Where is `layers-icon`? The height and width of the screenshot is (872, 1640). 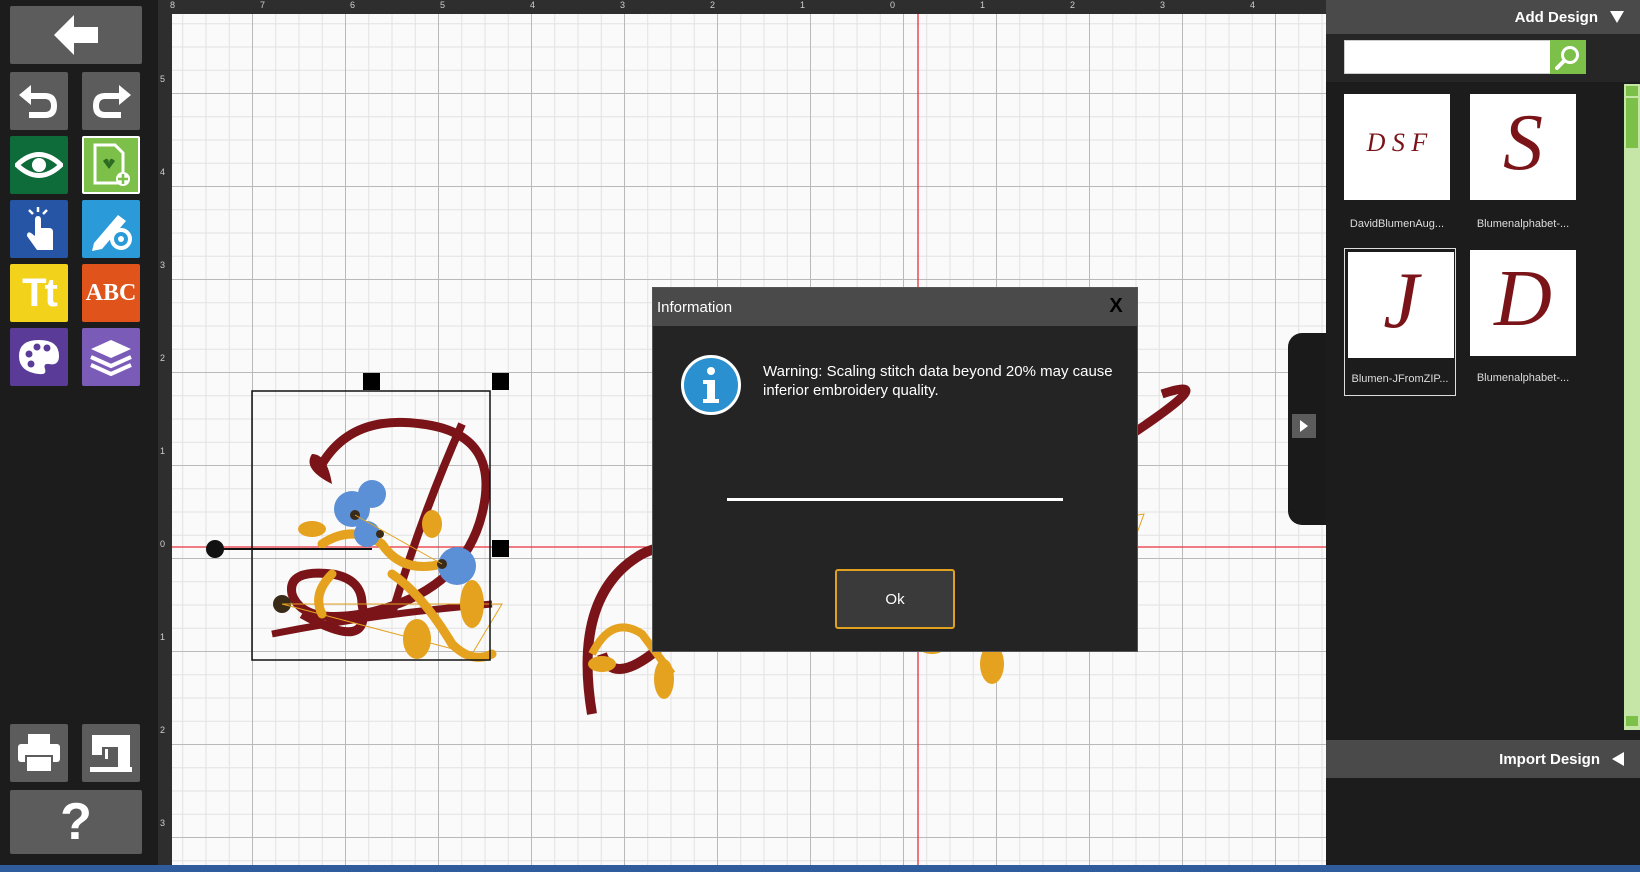
layers-icon is located at coordinates (111, 358).